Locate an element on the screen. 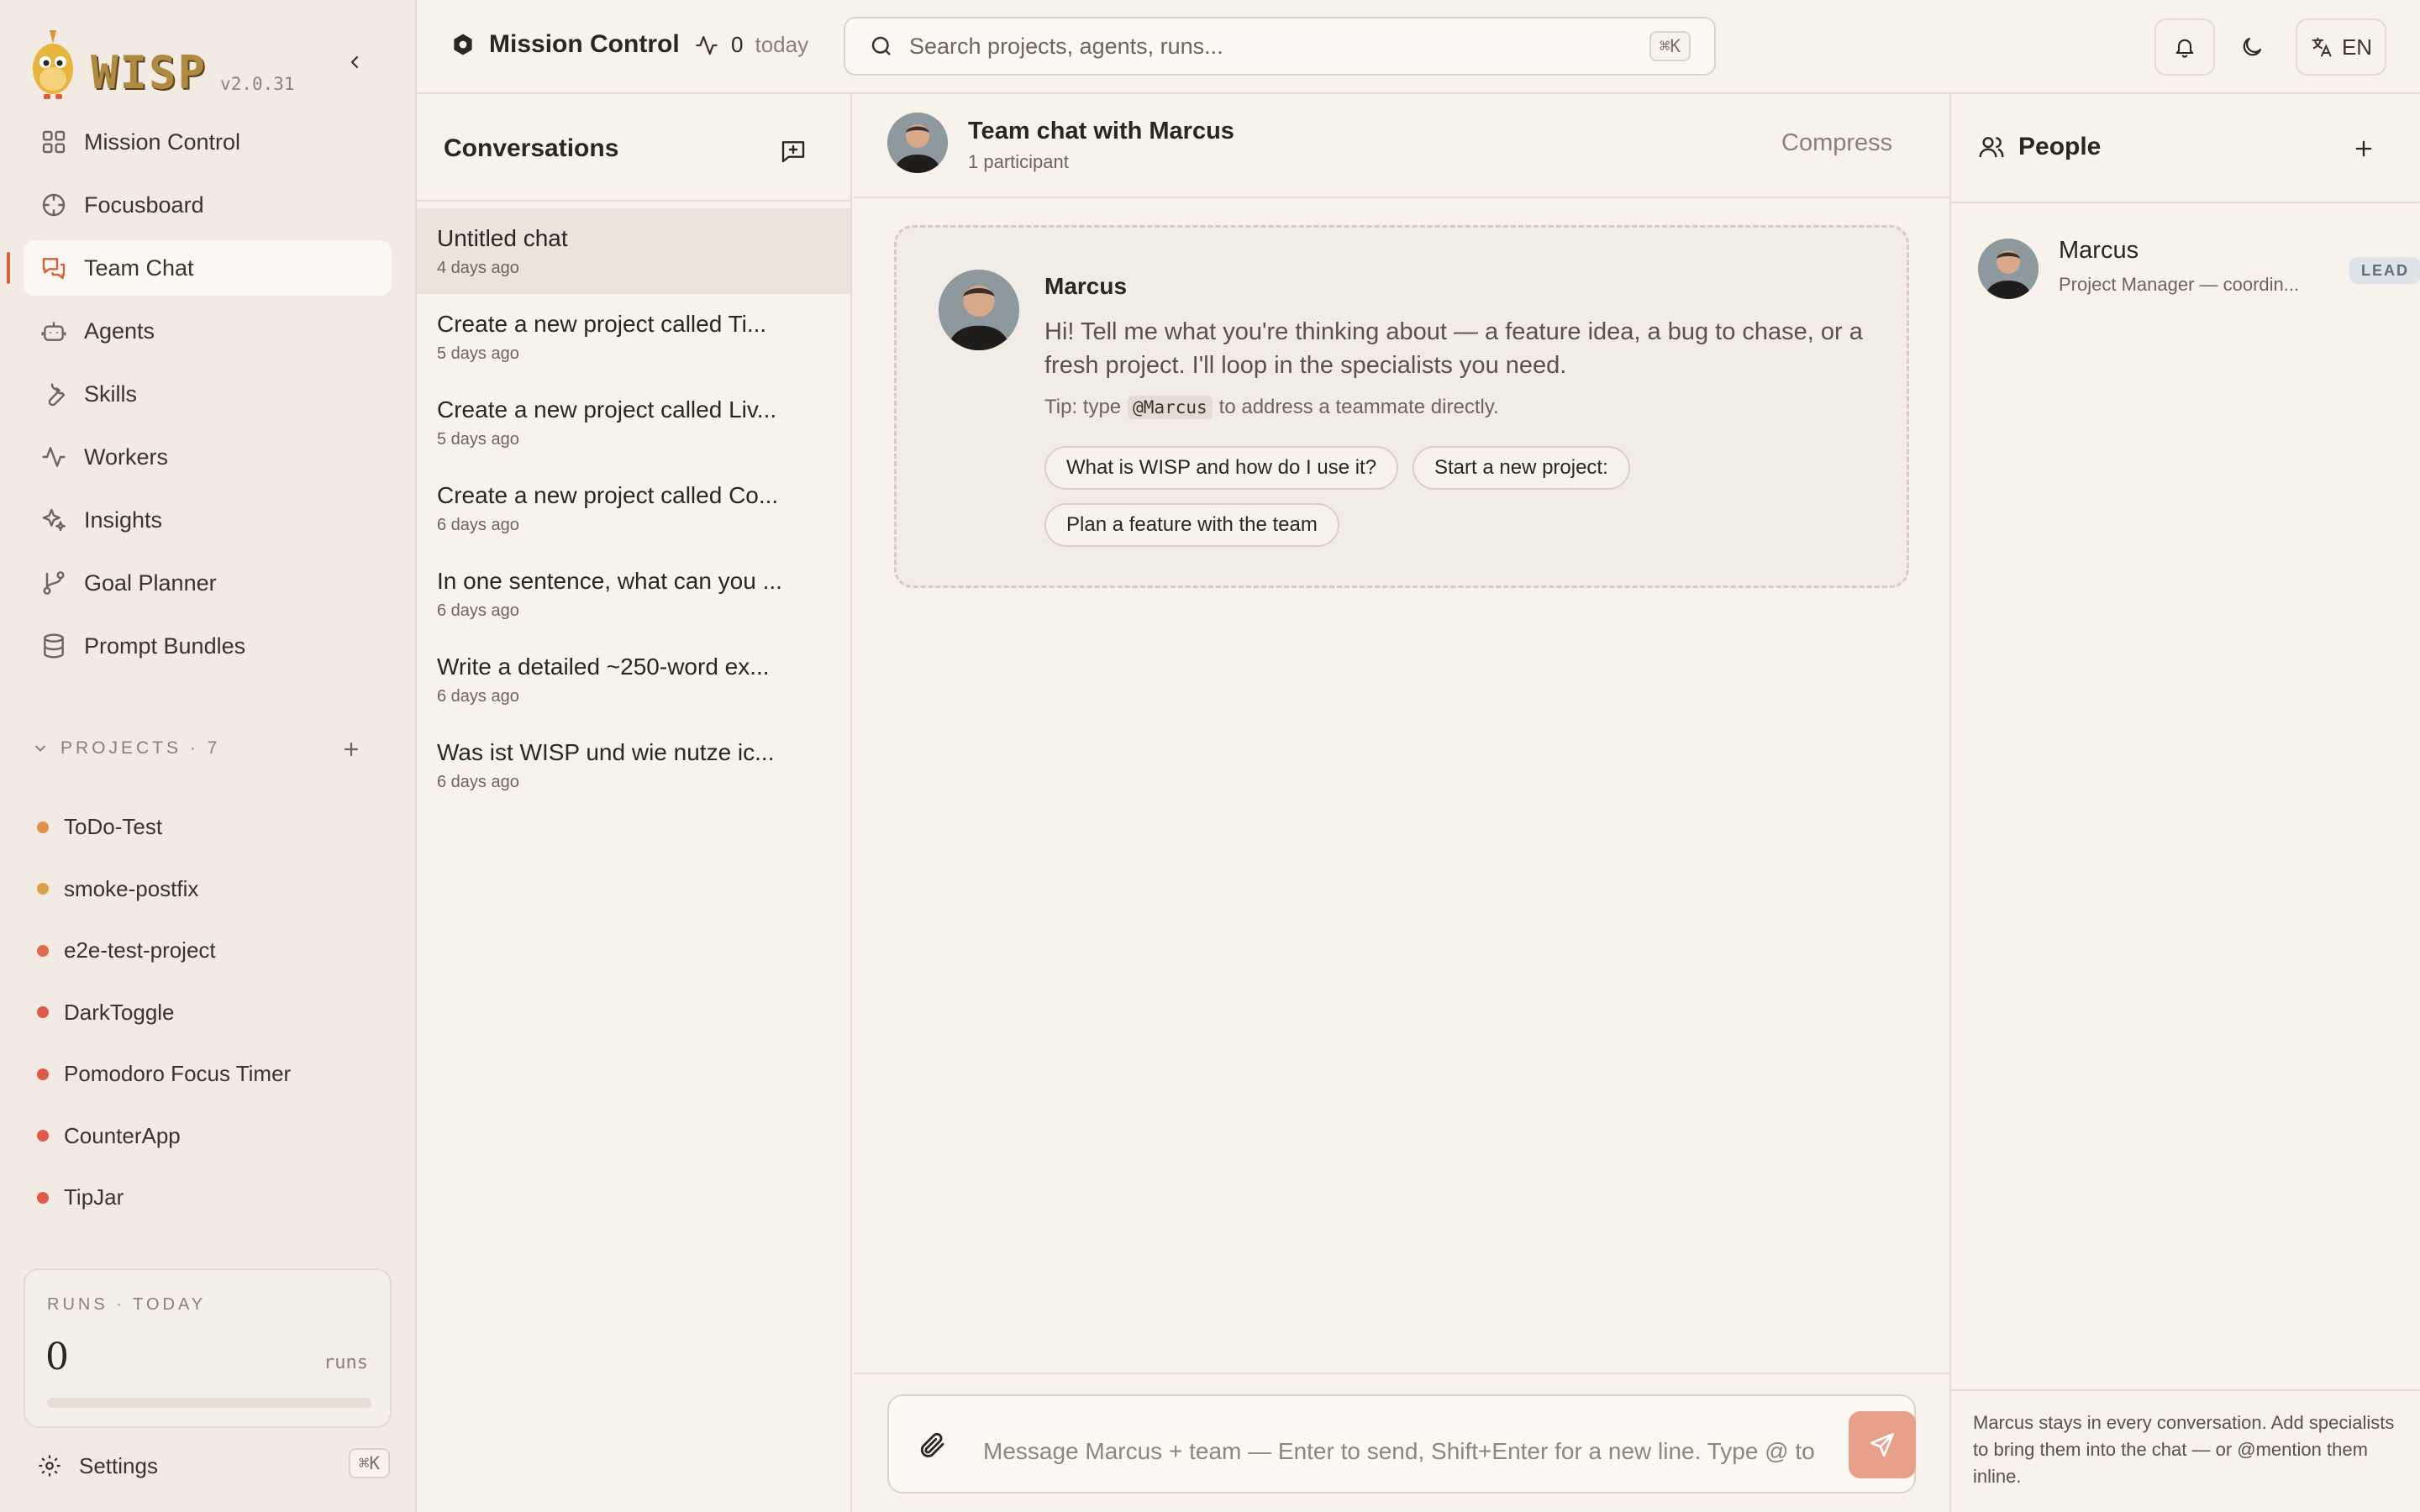  participant-count: 1 participant is located at coordinates (1019, 161).